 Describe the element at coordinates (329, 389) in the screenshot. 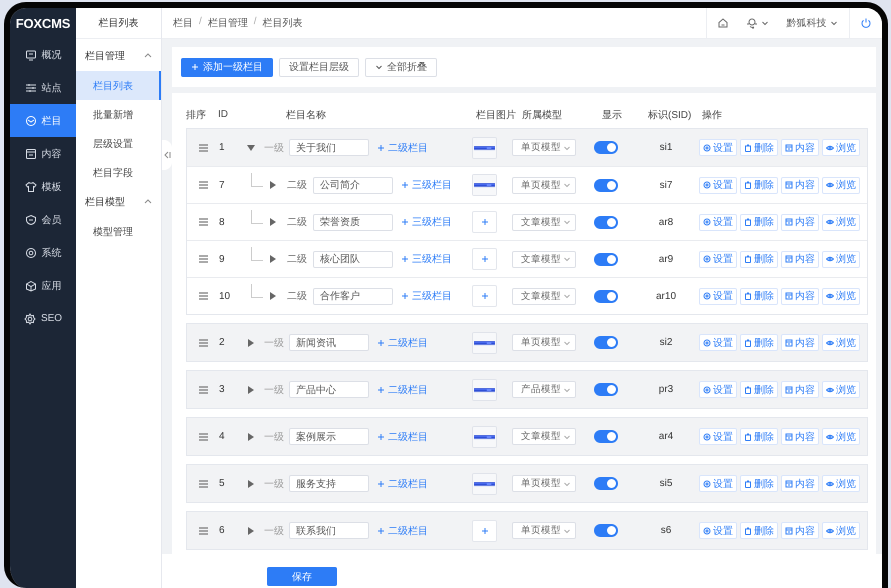

I see `name-field: 产品中心` at that location.